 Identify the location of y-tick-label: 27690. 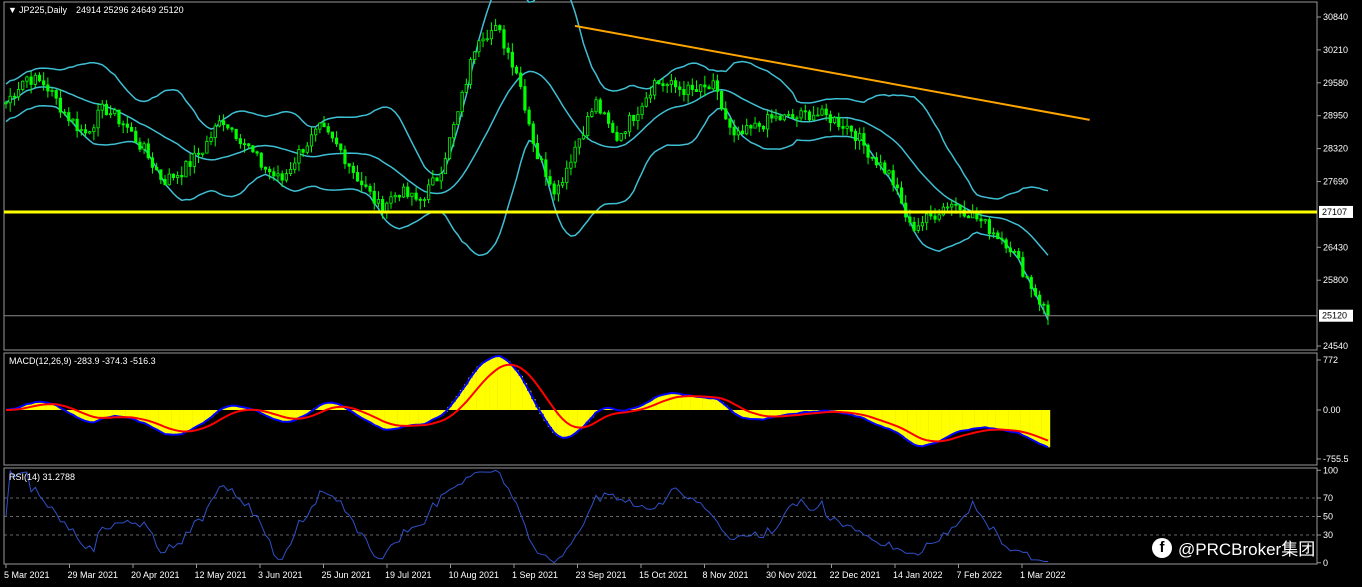
(1335, 182).